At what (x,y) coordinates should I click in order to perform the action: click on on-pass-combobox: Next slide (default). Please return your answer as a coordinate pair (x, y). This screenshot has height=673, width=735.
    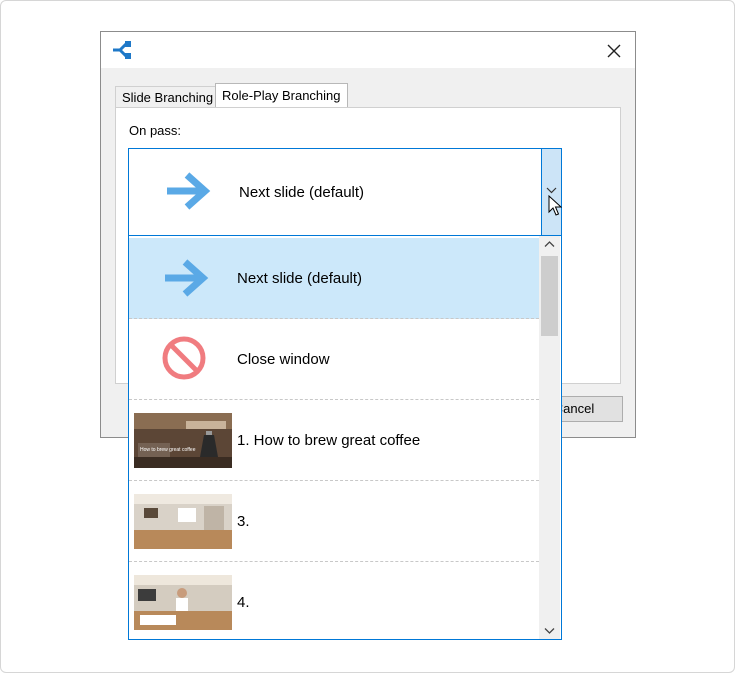
    Looking at the image, I should click on (345, 192).